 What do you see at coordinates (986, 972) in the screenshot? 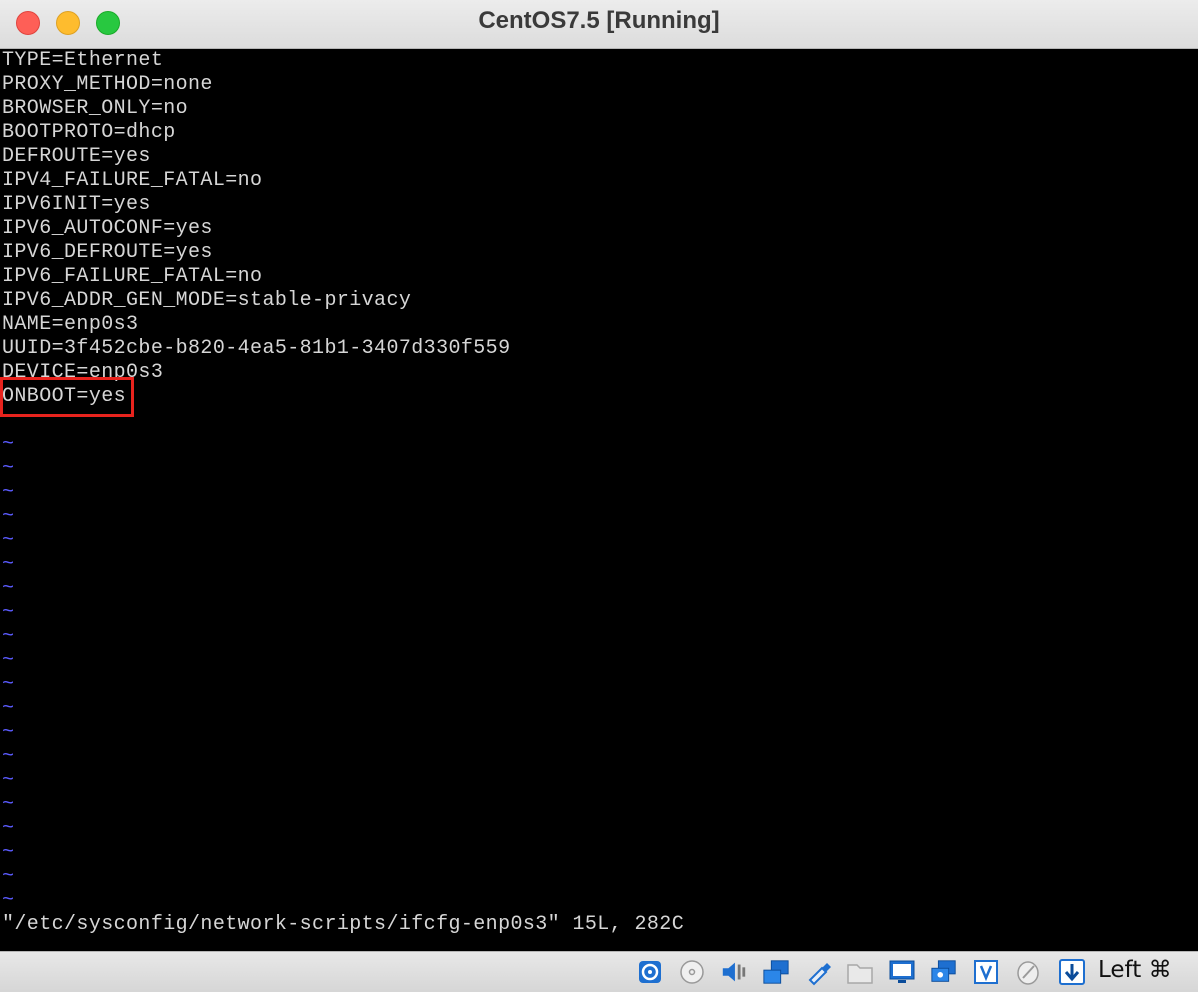
I see `virtualization-icon` at bounding box center [986, 972].